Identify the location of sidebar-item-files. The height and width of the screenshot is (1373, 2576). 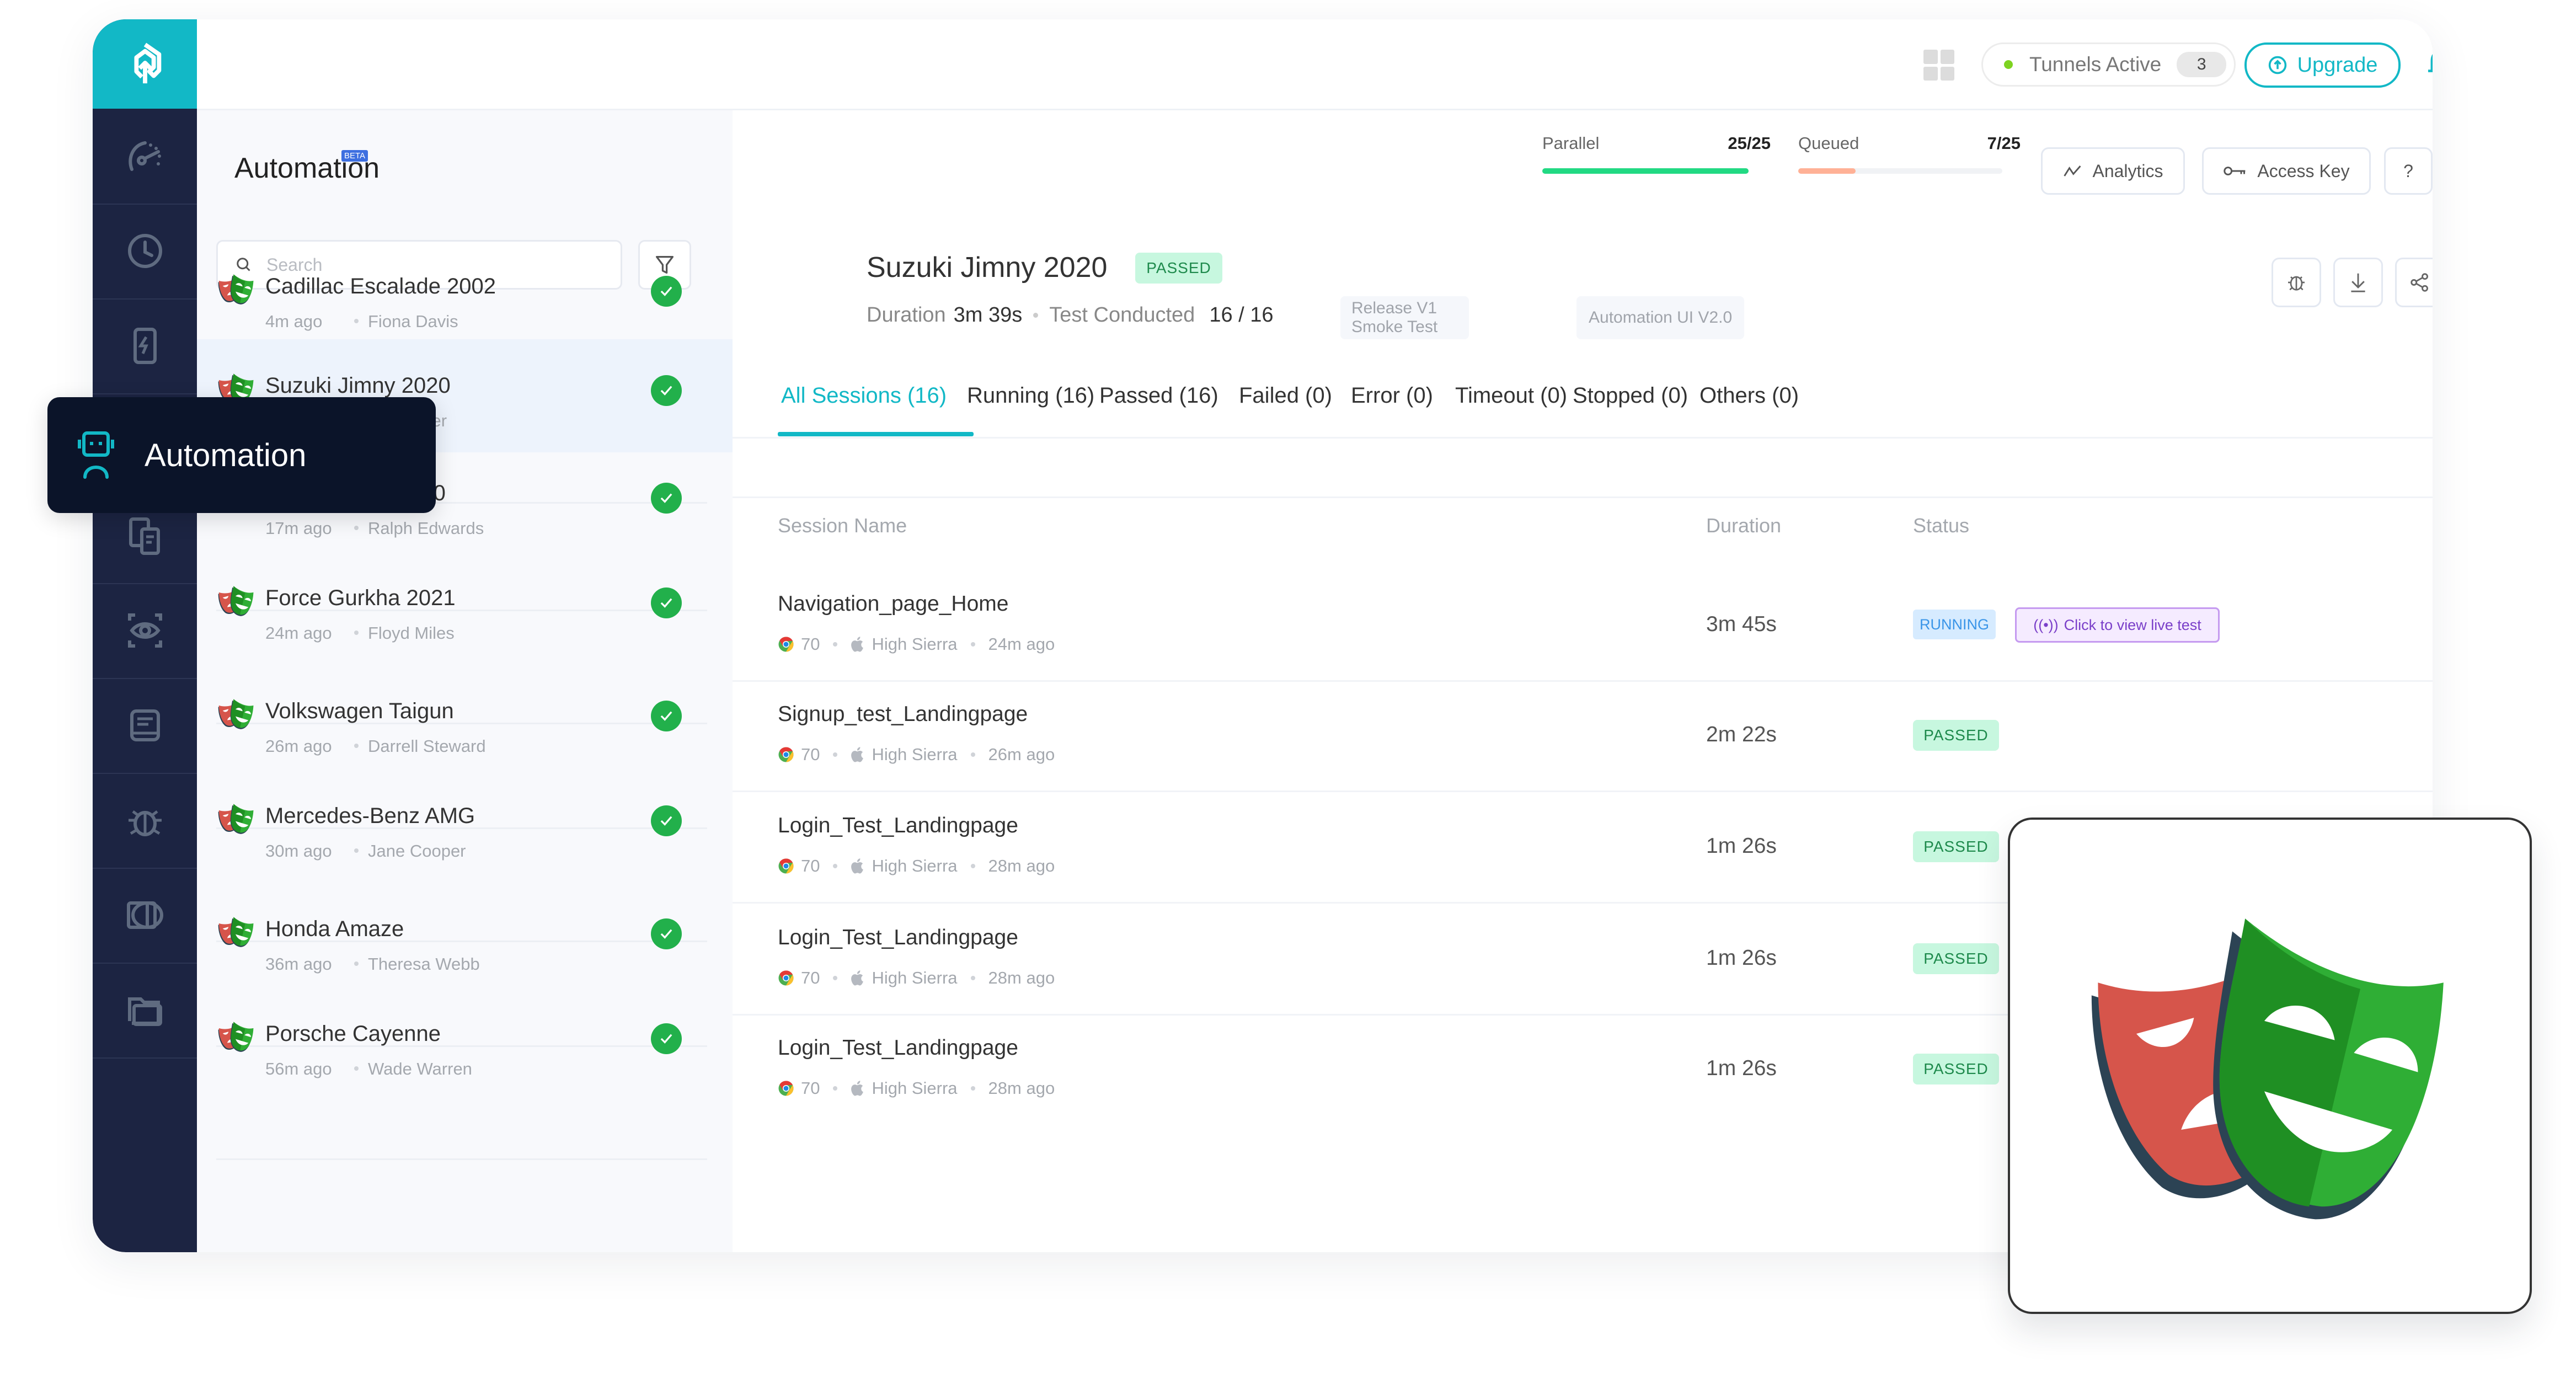
(145, 1011).